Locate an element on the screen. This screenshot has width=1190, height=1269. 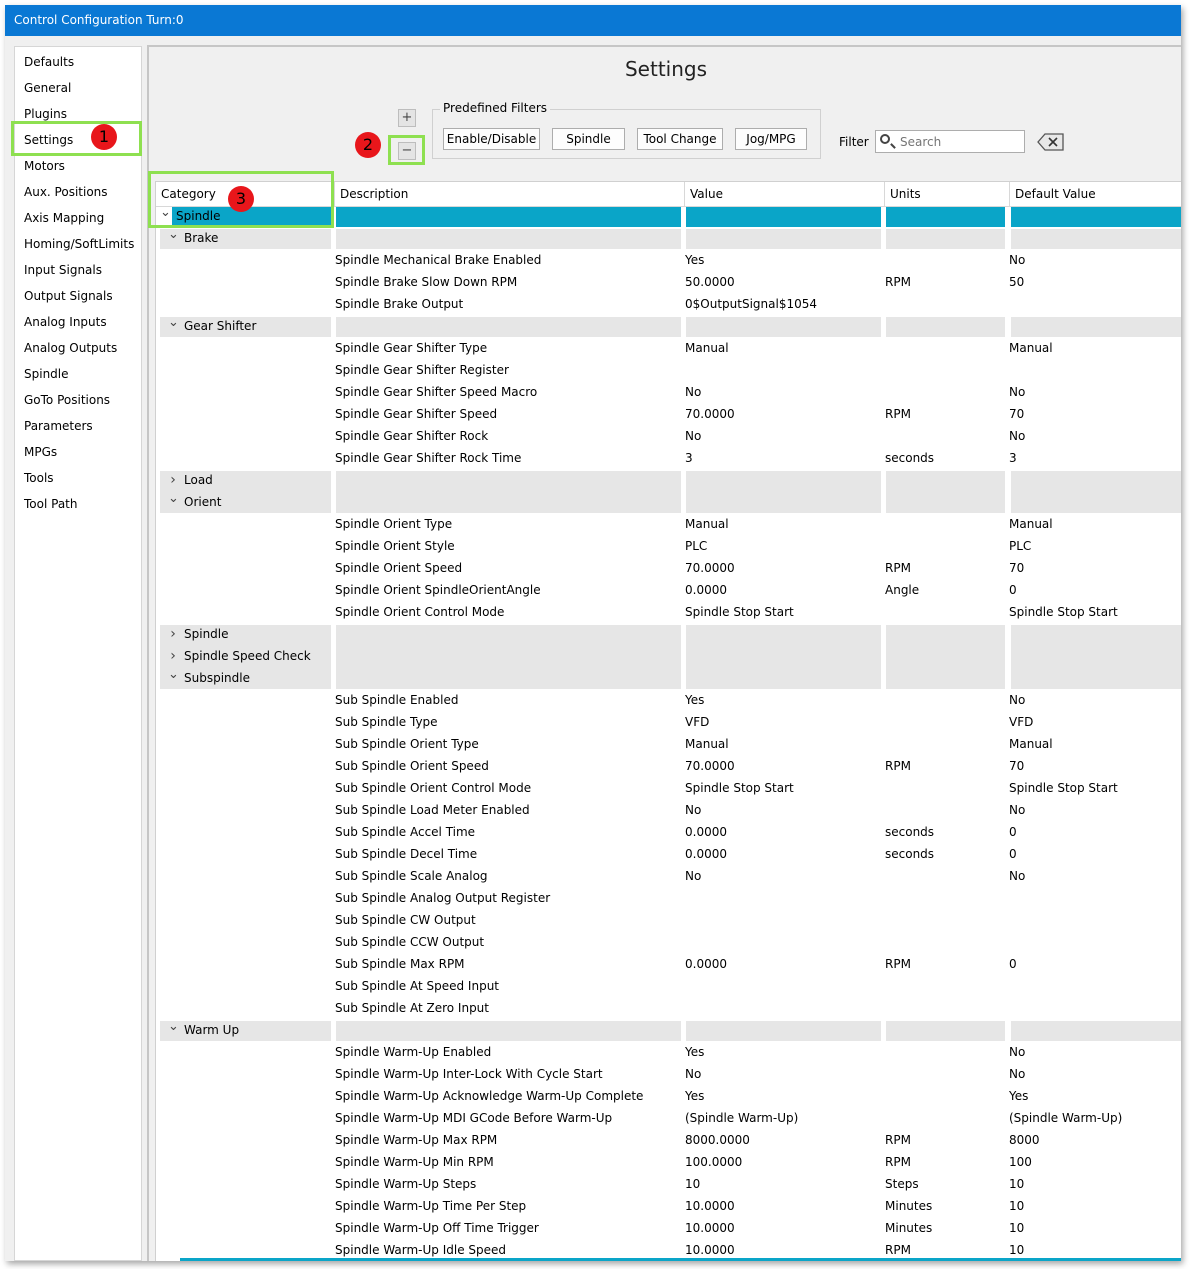
setting-value: 50.0000 is located at coordinates (710, 282).